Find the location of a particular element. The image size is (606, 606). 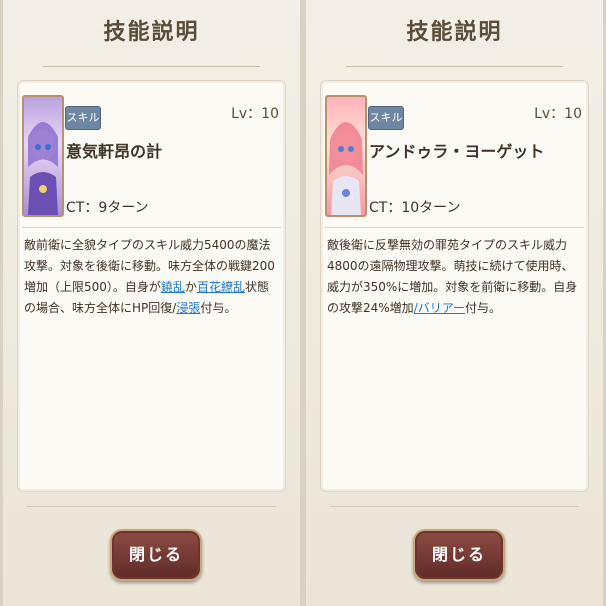

status-link-2: 百花繚乱 is located at coordinates (221, 287).